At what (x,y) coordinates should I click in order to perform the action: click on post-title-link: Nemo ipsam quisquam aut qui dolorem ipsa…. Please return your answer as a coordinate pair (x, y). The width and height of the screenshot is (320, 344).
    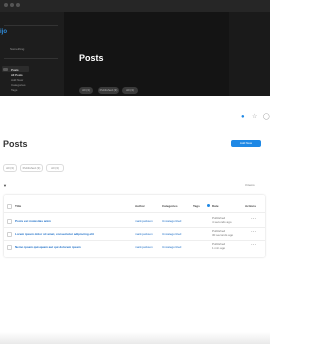
    Looking at the image, I should click on (48, 247).